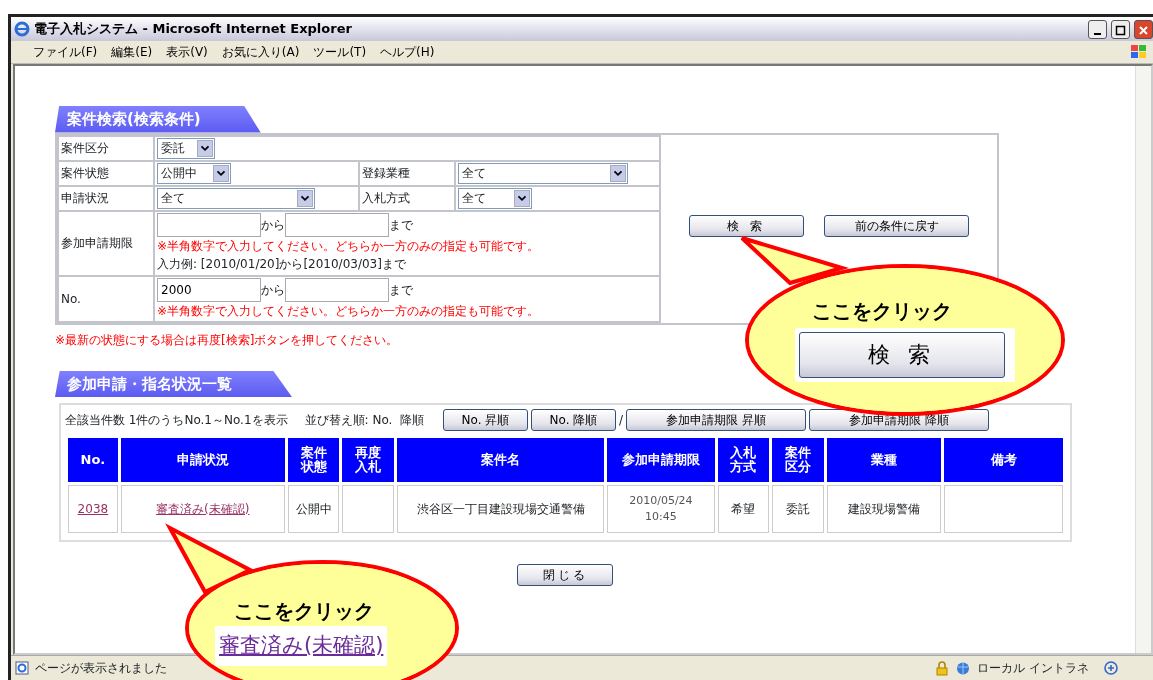 Image resolution: width=1153 pixels, height=680 pixels. What do you see at coordinates (501, 460) in the screenshot?
I see `column-header: 案件名` at bounding box center [501, 460].